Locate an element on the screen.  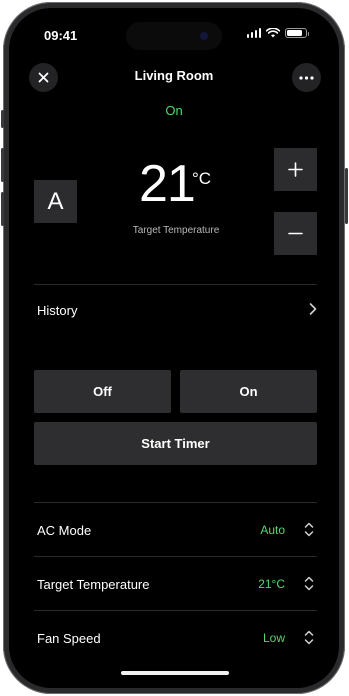
history-row: History is located at coordinates (175, 310).